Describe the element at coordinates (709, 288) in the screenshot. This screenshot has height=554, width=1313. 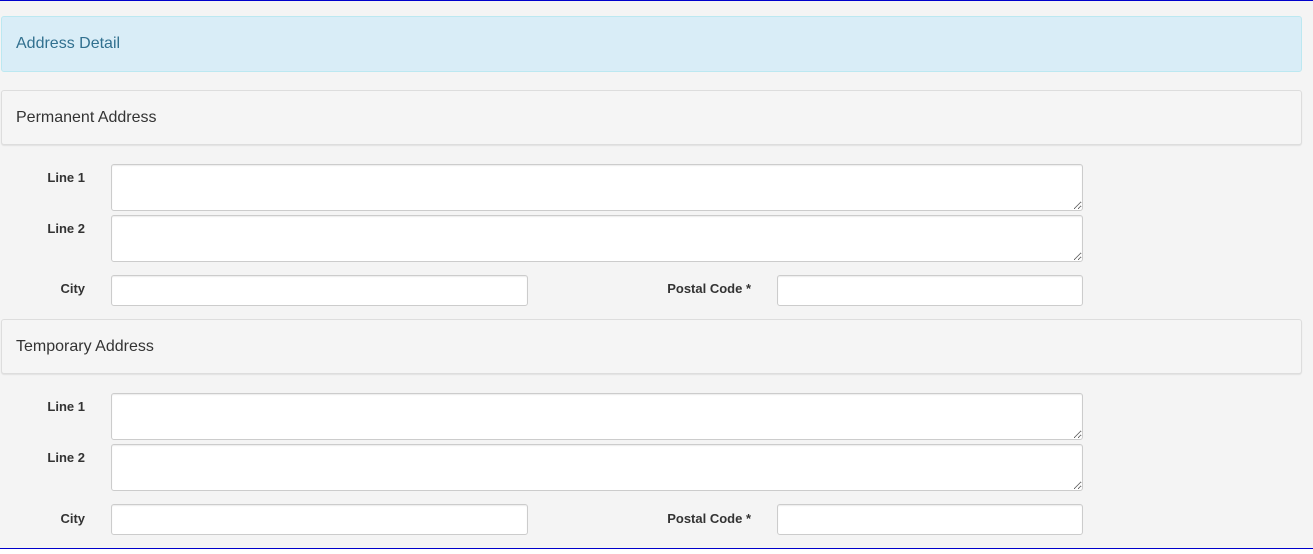
I see `permanent-postal-code-label: Postal Code *` at that location.